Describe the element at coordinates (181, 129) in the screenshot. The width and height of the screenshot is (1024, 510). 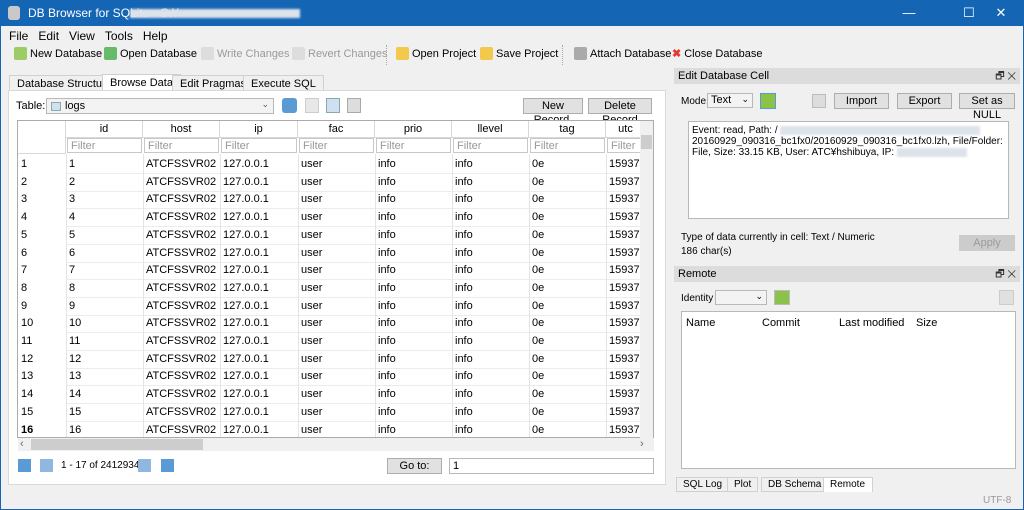
I see `column-header-host: host` at that location.